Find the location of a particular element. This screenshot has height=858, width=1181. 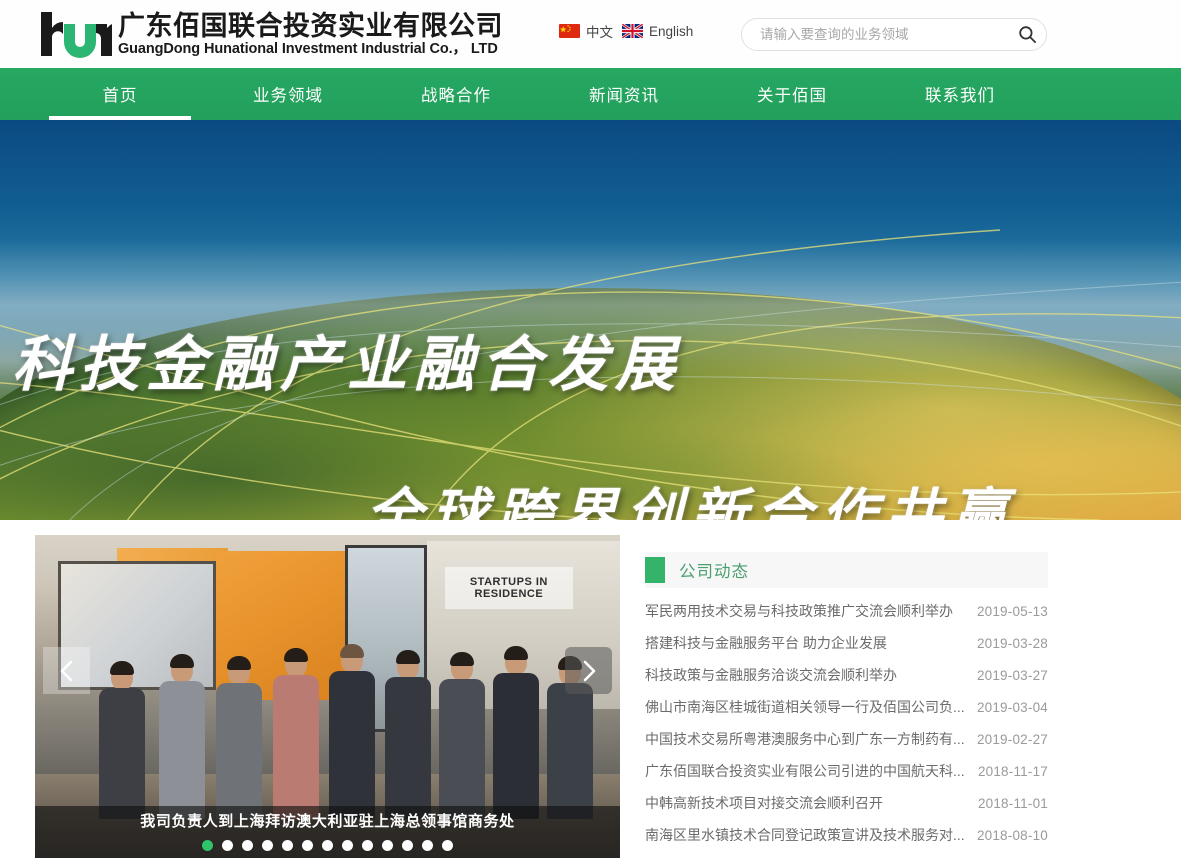

nav-label: 业务领域 is located at coordinates (288, 96).